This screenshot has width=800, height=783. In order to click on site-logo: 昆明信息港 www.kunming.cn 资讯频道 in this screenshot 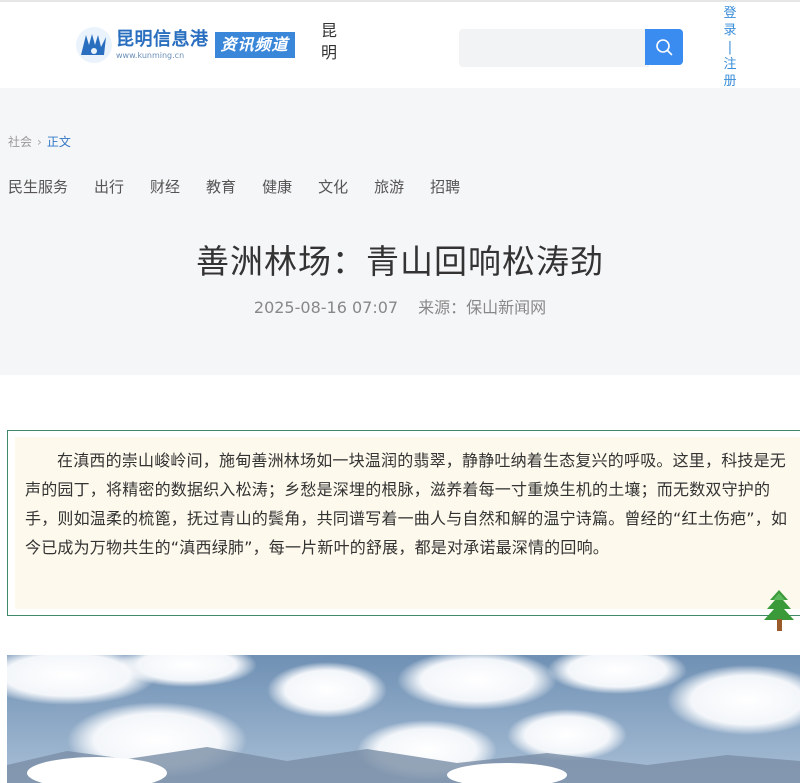, I will do `click(185, 45)`.